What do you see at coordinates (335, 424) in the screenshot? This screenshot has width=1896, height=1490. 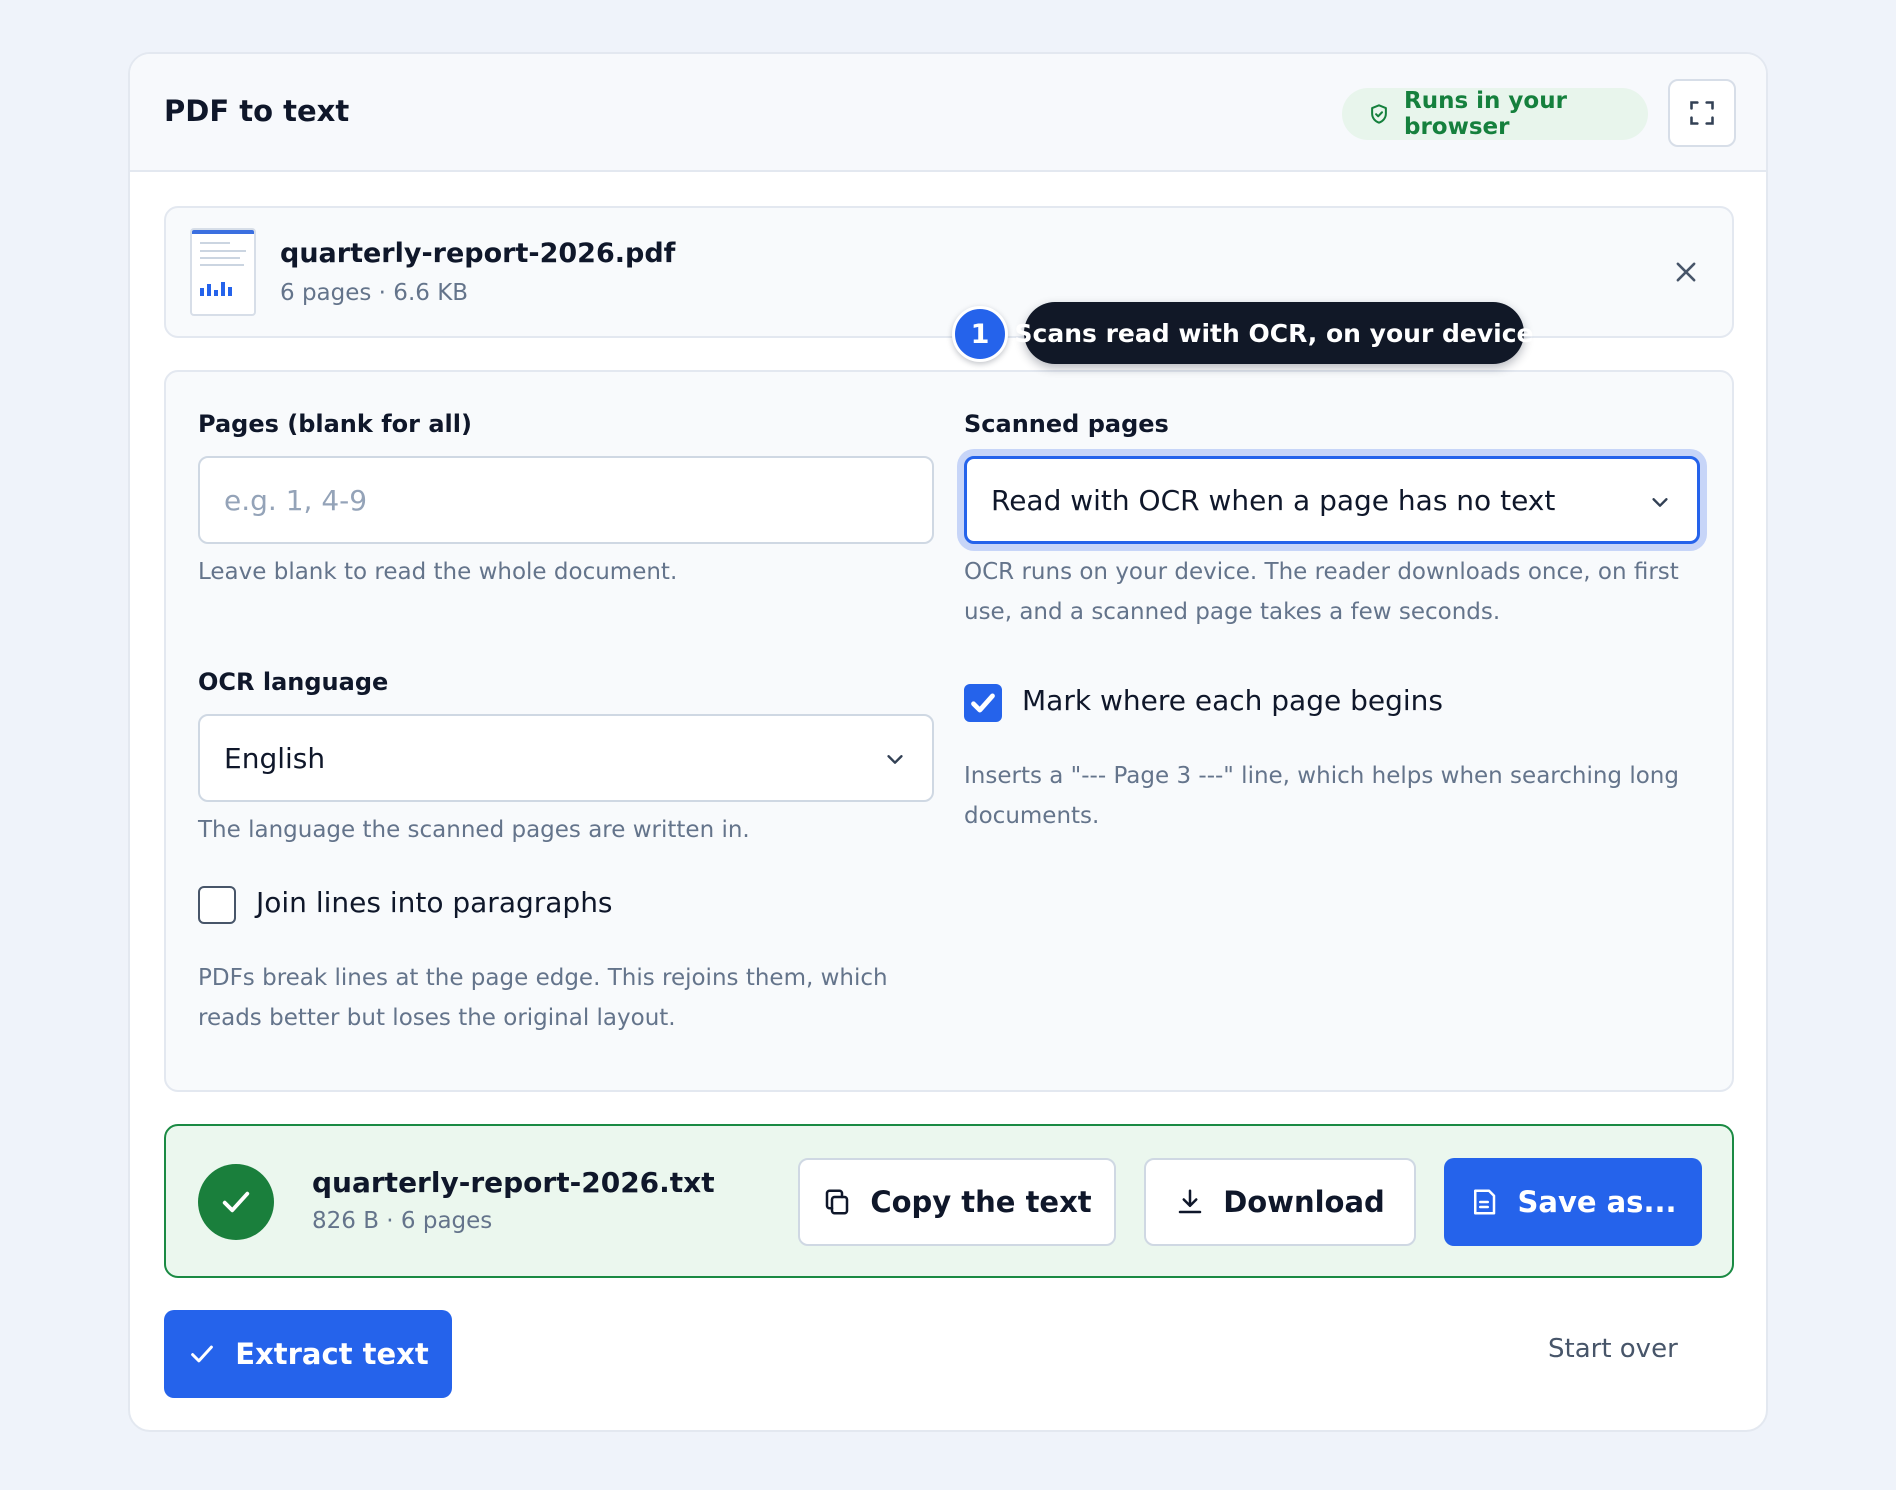 I see `pages-label: Pages (blank for all)` at bounding box center [335, 424].